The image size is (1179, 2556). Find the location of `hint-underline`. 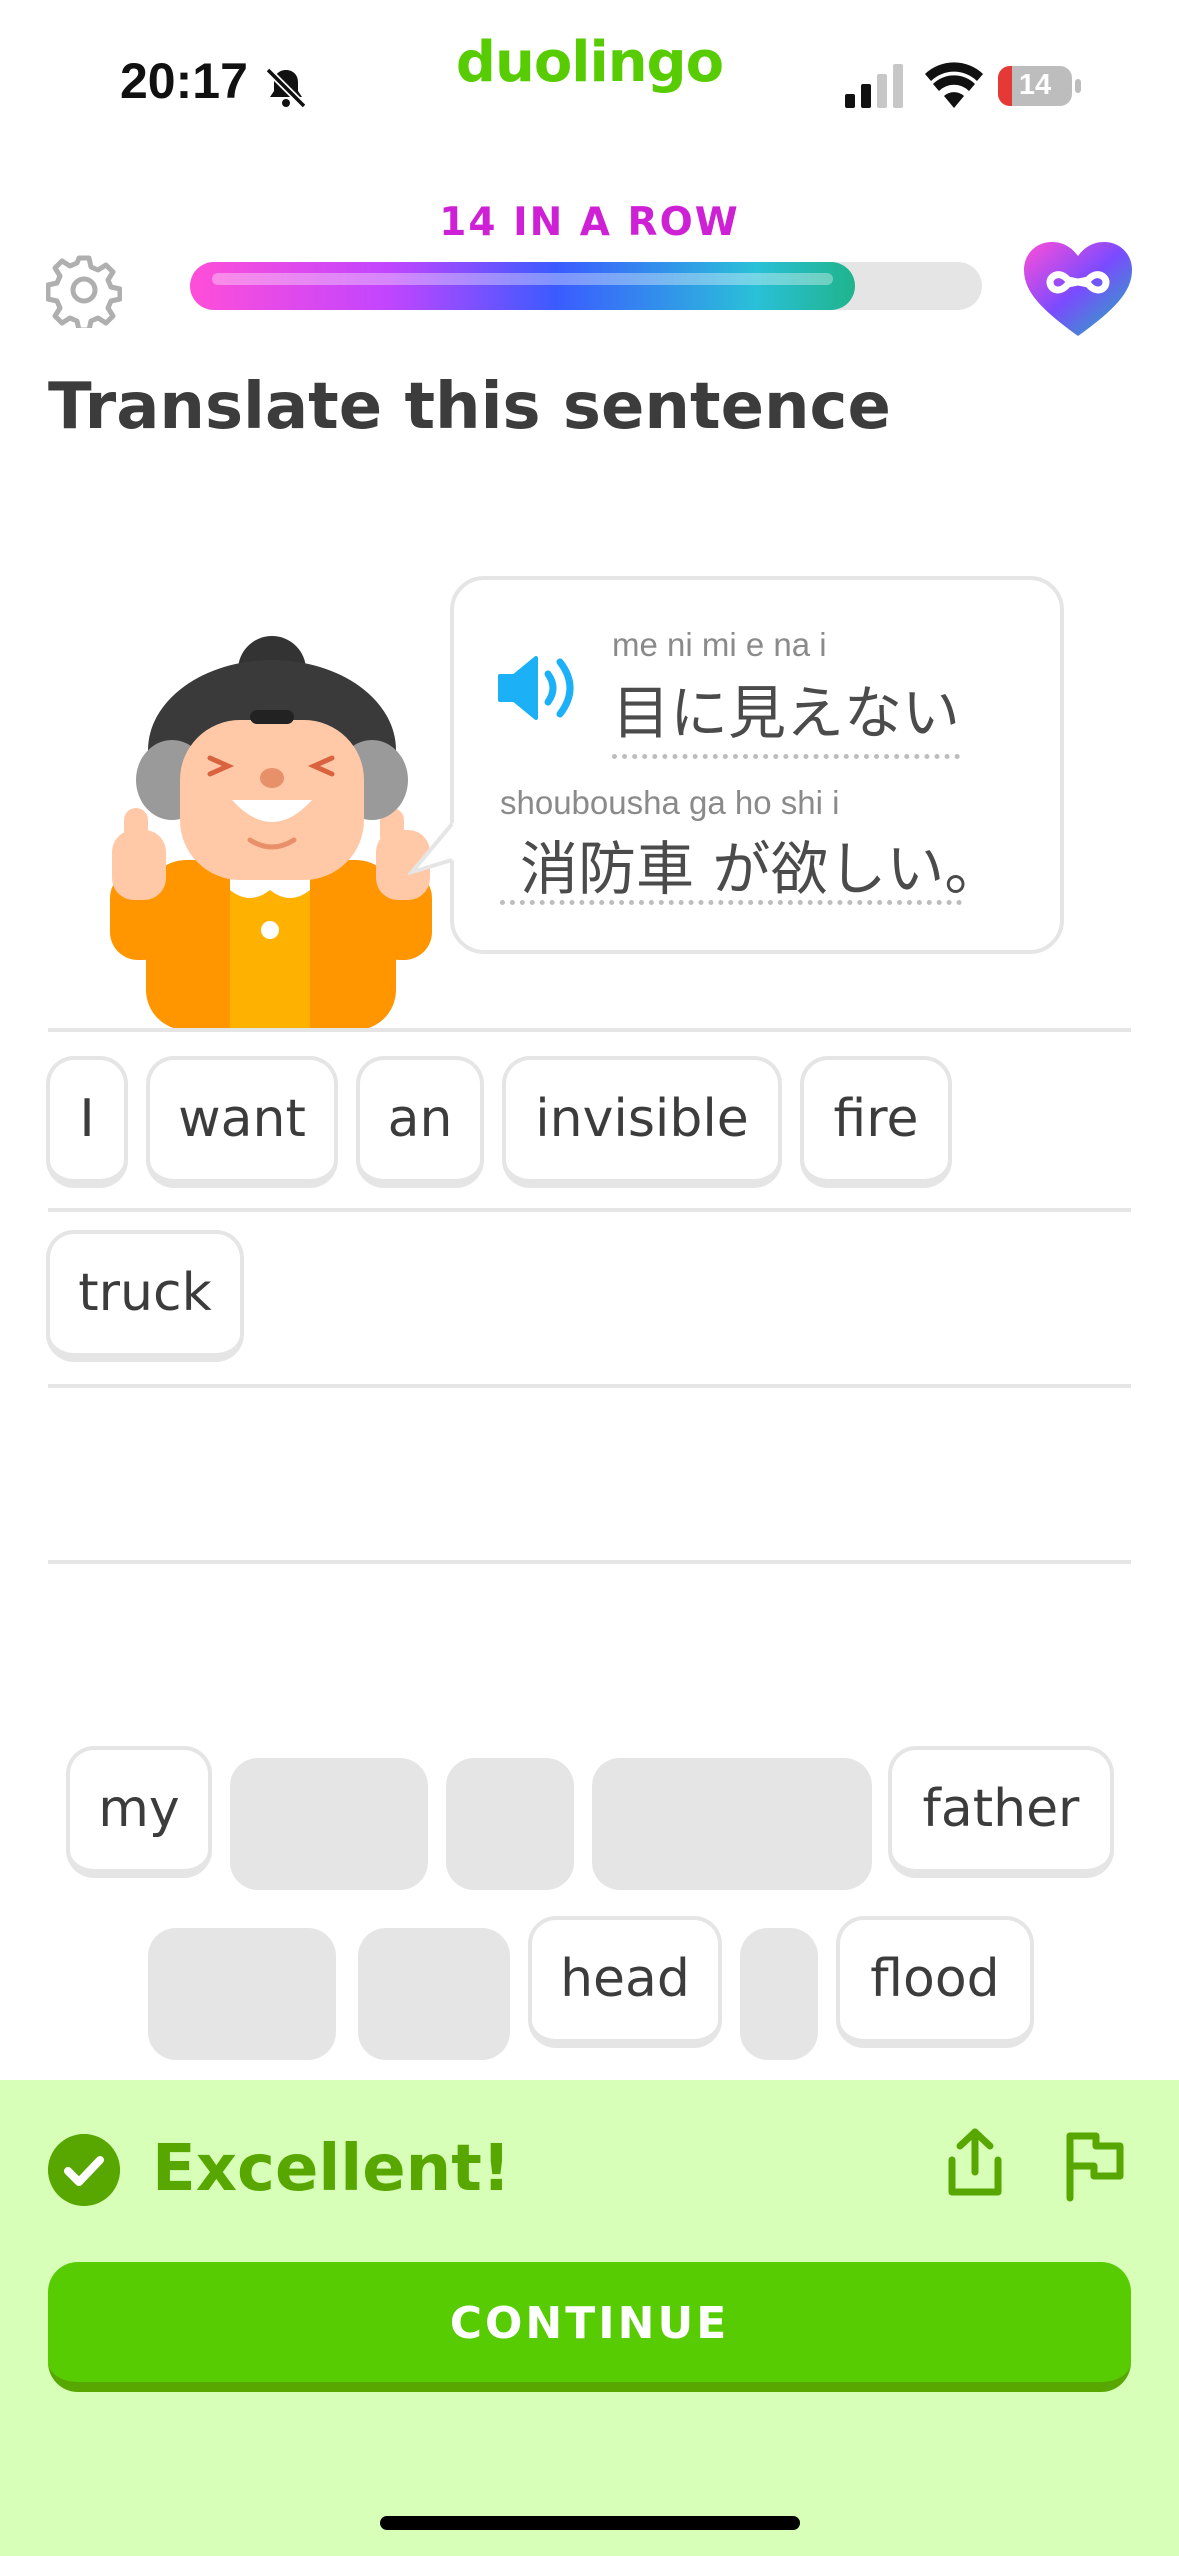

hint-underline is located at coordinates (731, 902).